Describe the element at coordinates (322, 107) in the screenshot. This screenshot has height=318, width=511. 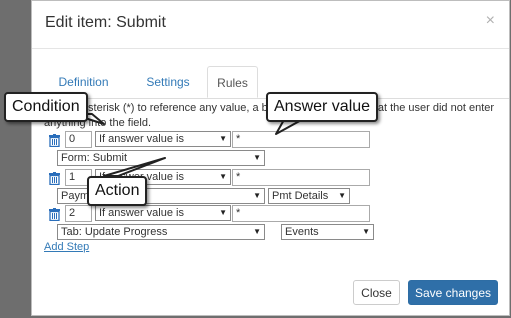
I see `answer-value-callout: Answer value` at that location.